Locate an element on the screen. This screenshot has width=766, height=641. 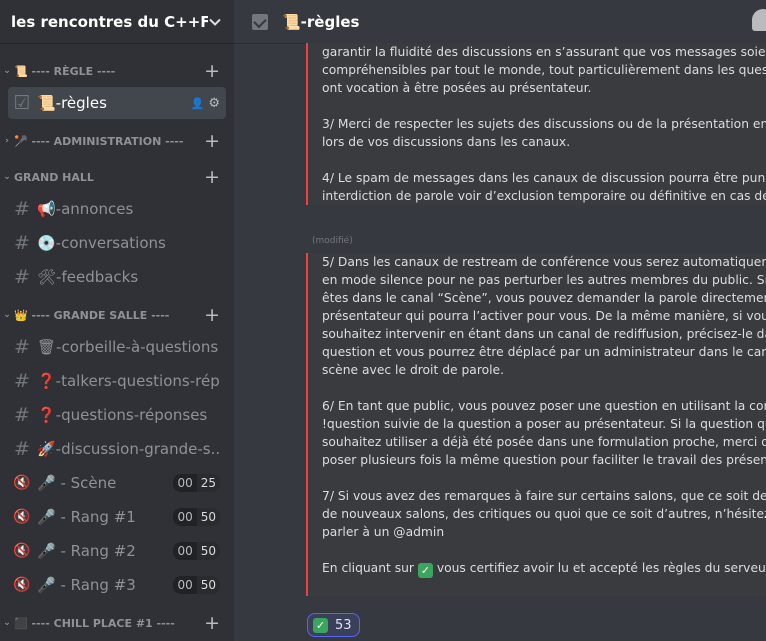
voice-user-count: 00 25 is located at coordinates (196, 483).